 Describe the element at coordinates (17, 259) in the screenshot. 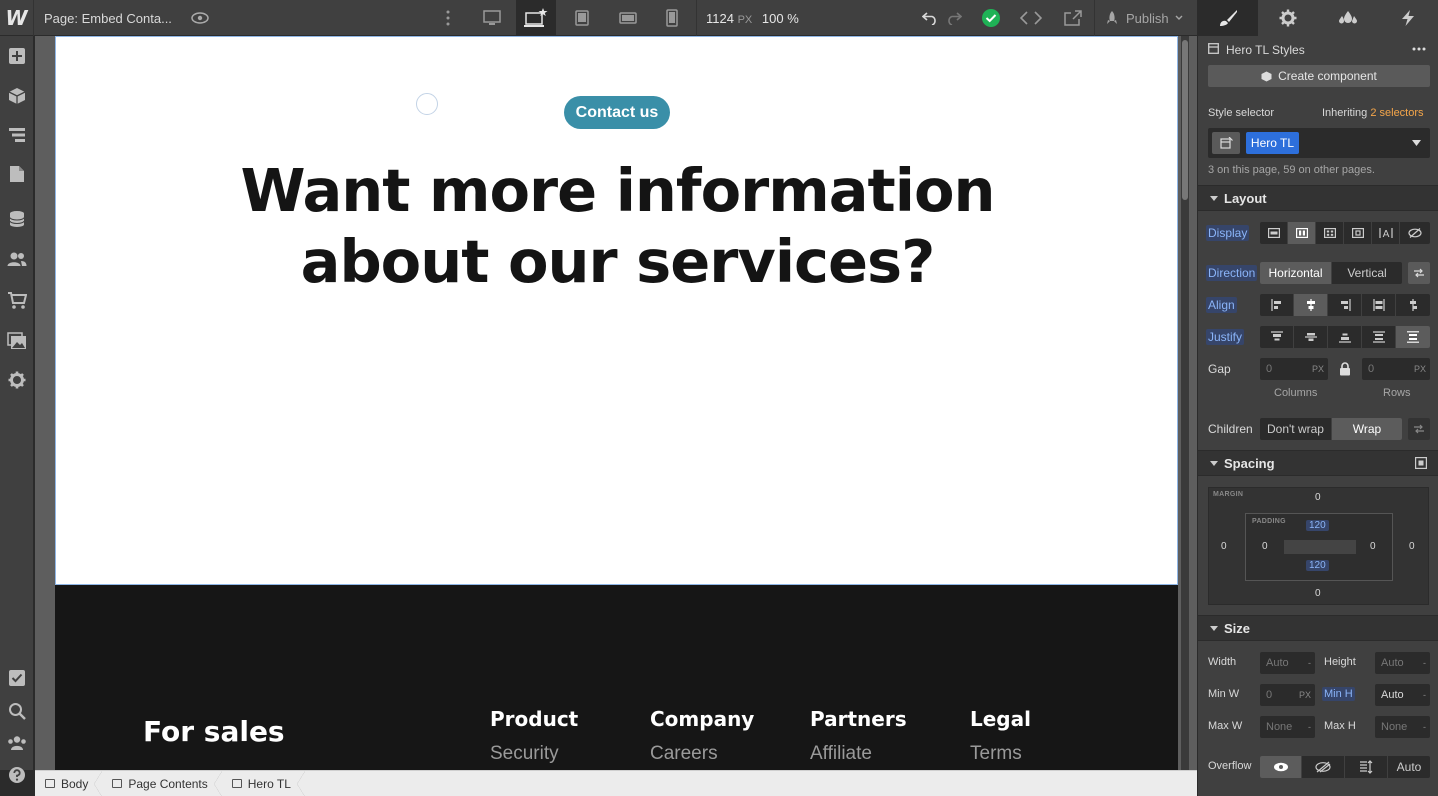

I see `users-icon` at that location.